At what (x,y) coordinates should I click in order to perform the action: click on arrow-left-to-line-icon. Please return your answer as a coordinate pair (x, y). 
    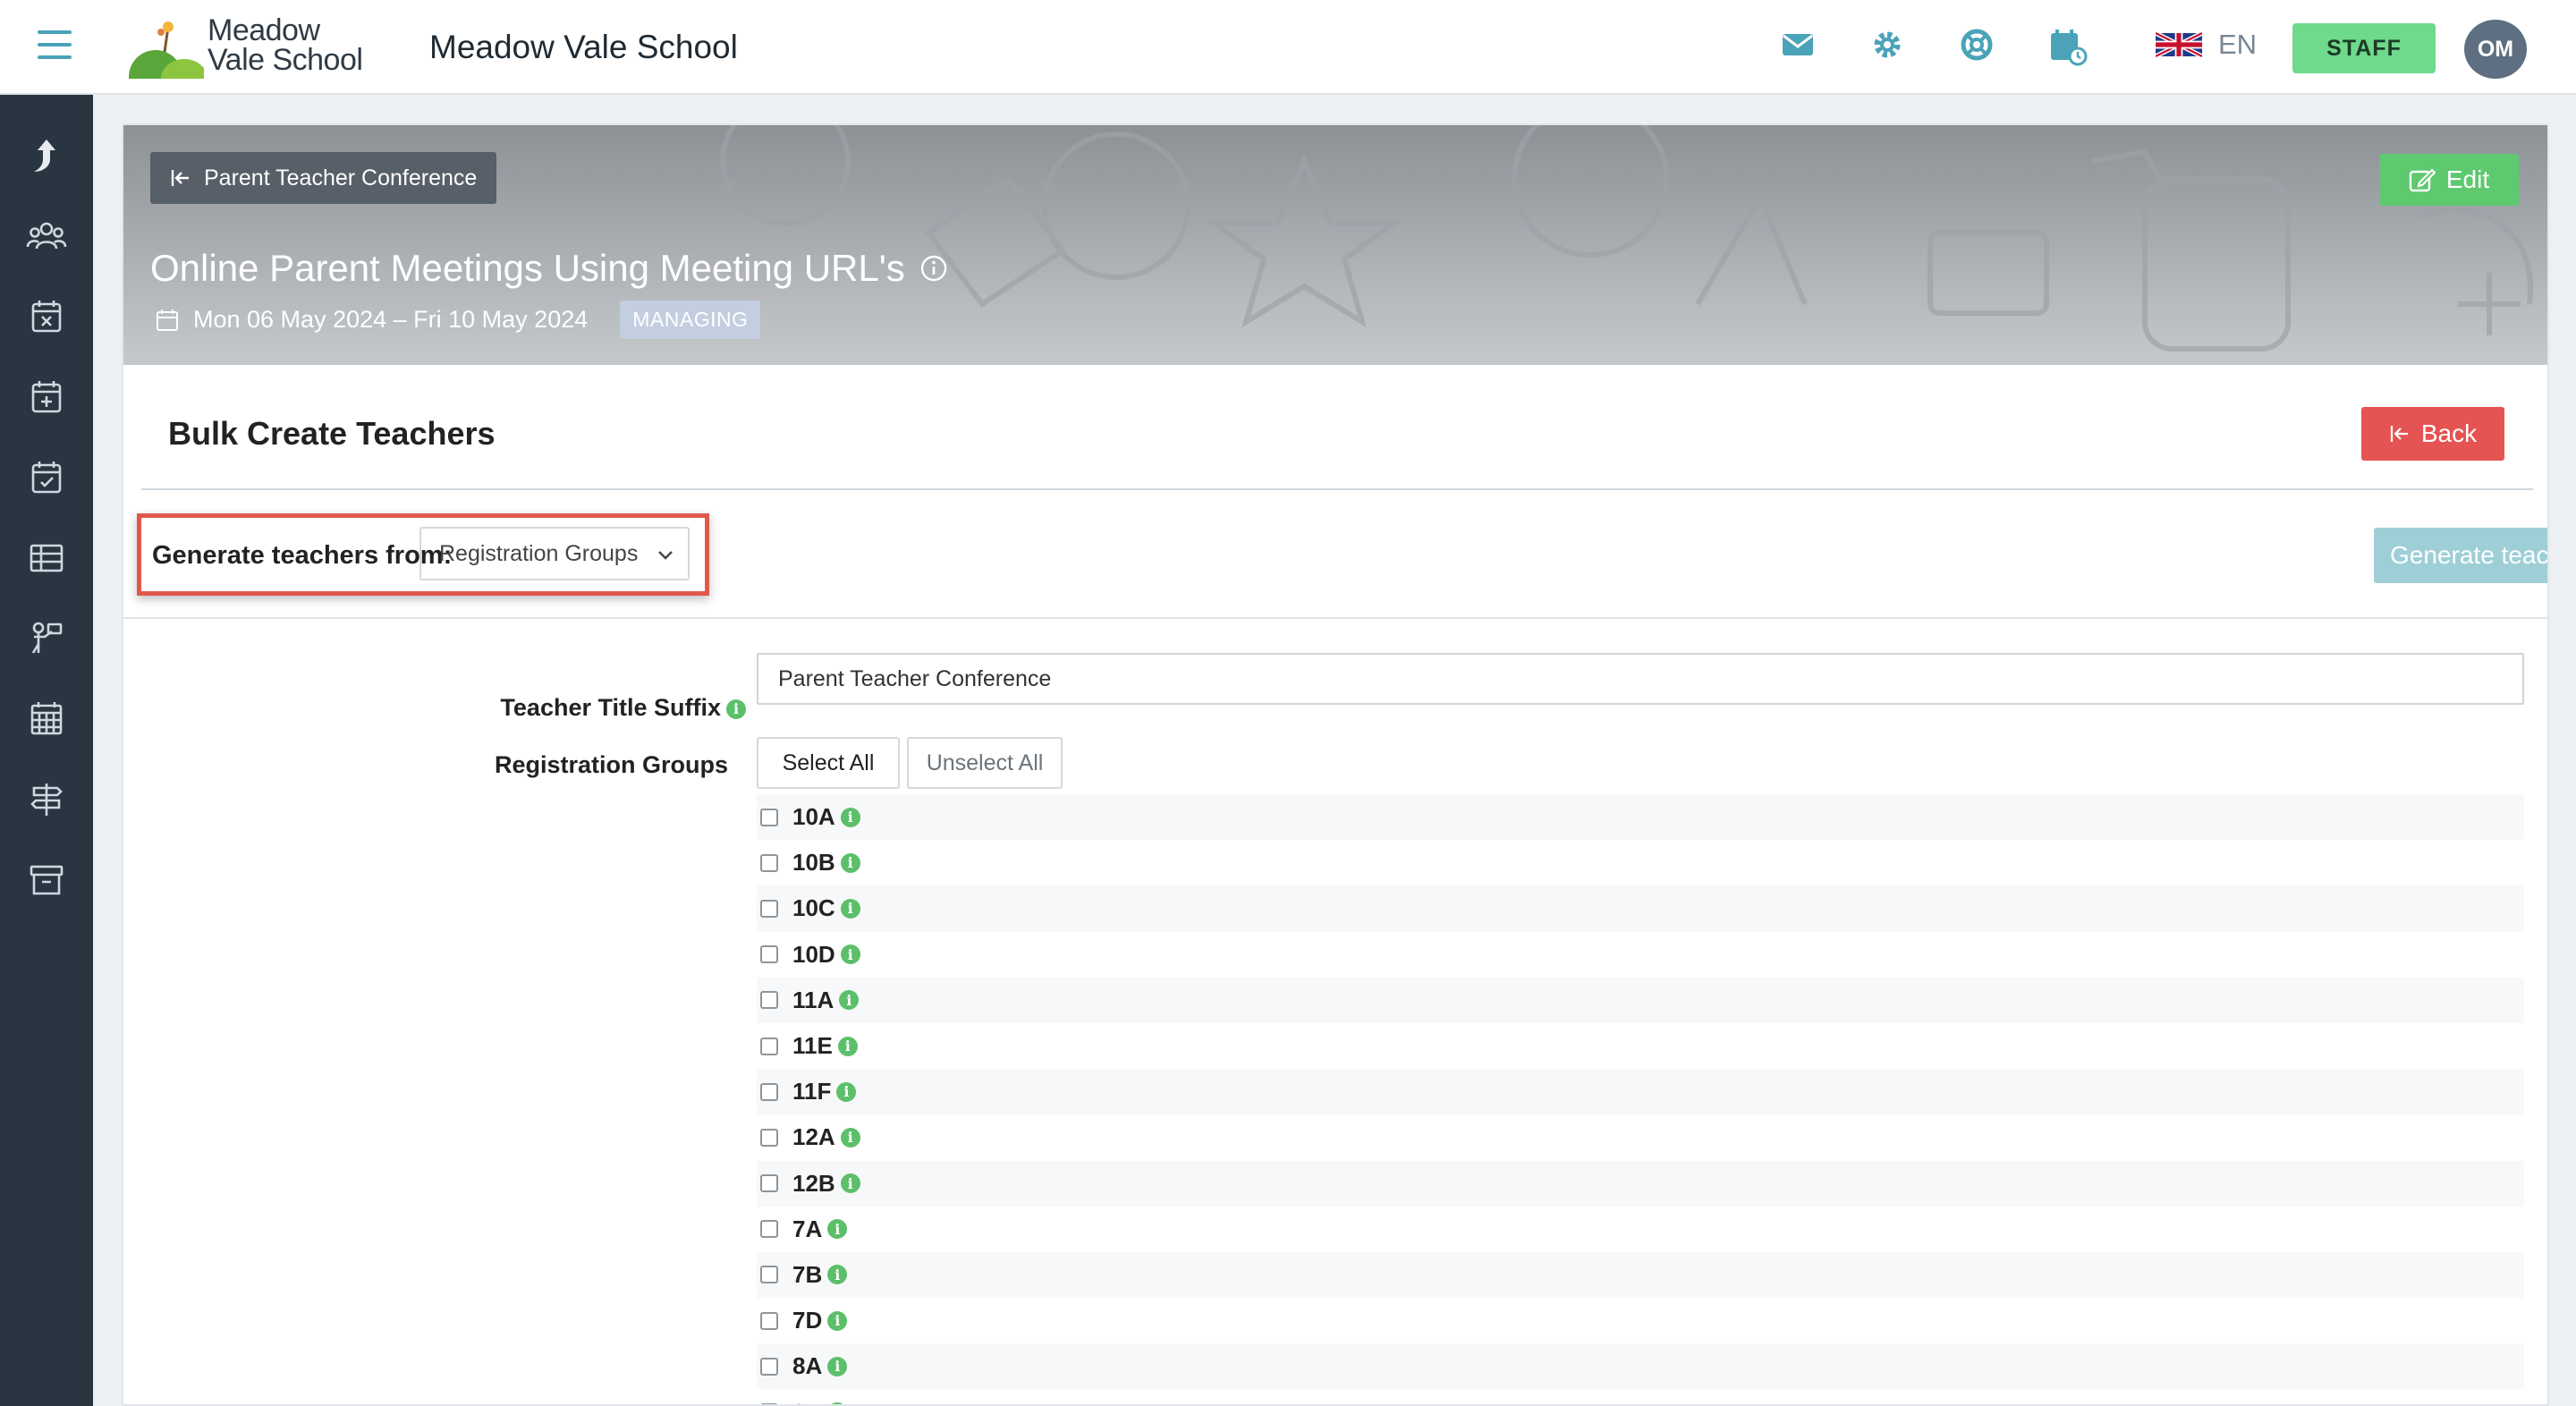
    Looking at the image, I should click on (2399, 434).